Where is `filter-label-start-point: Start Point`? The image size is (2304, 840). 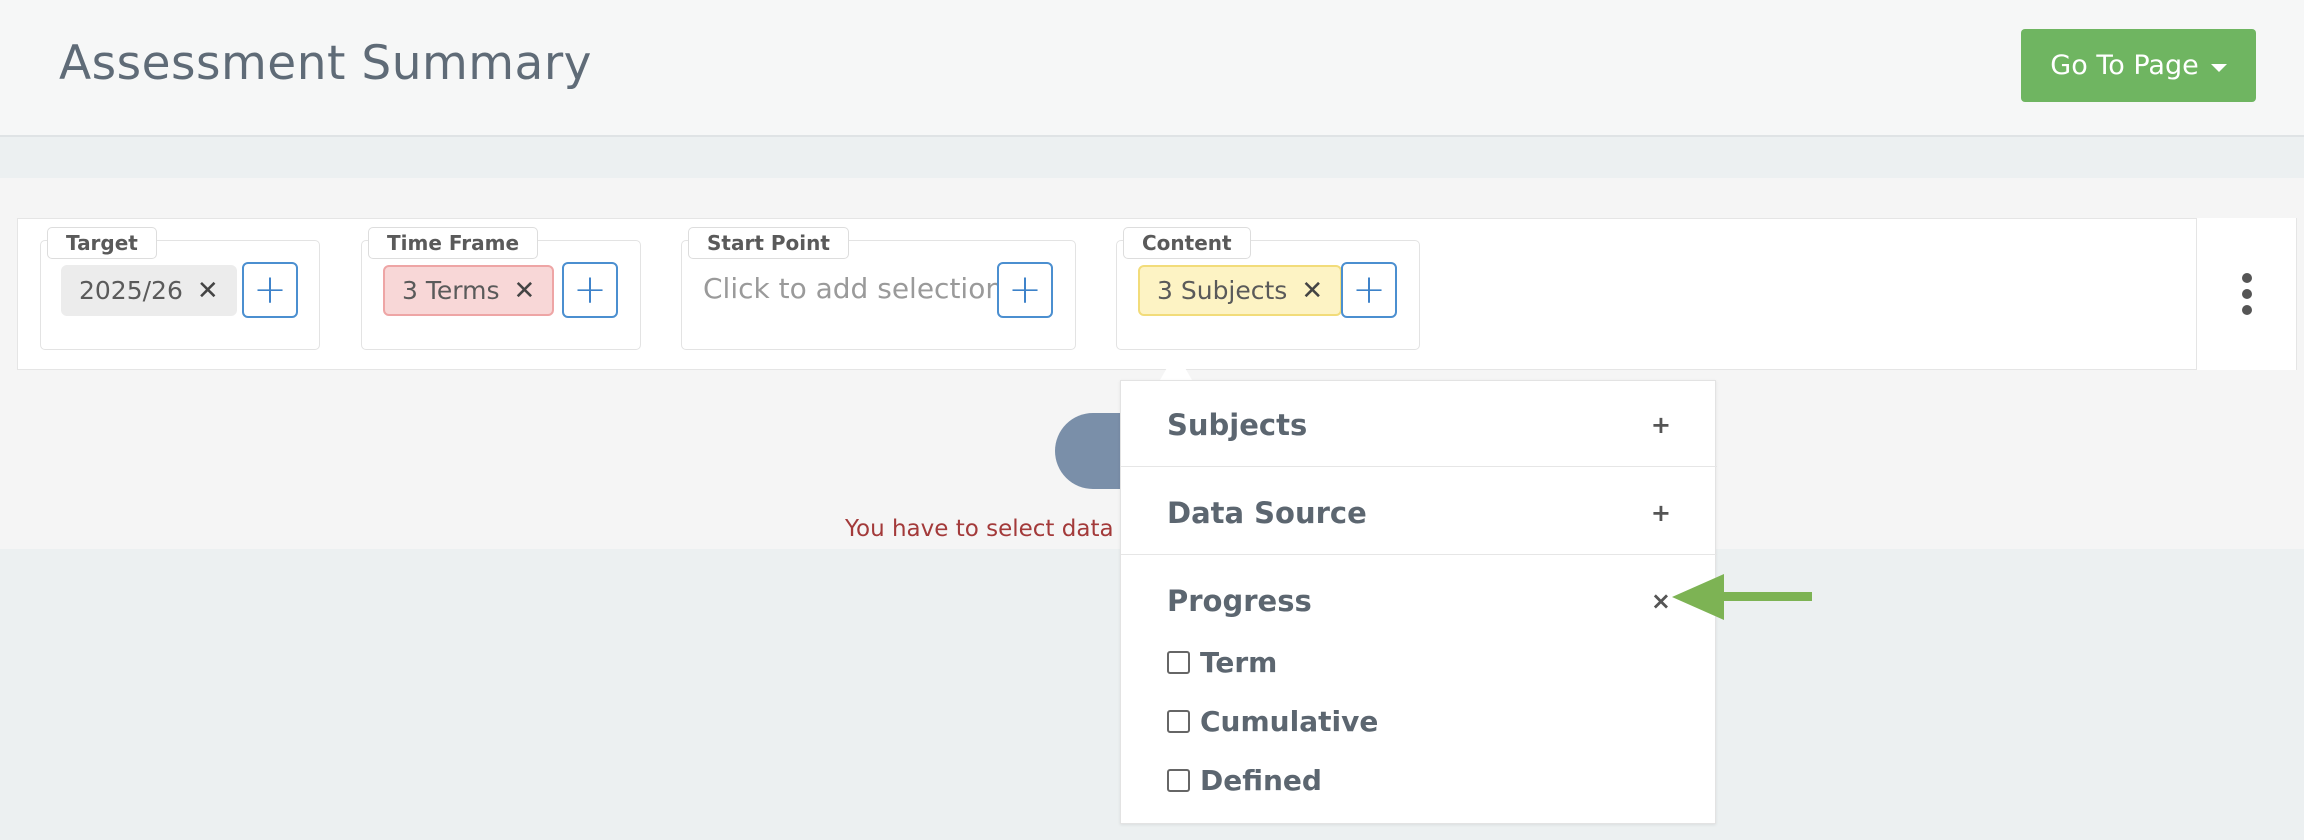 filter-label-start-point: Start Point is located at coordinates (768, 243).